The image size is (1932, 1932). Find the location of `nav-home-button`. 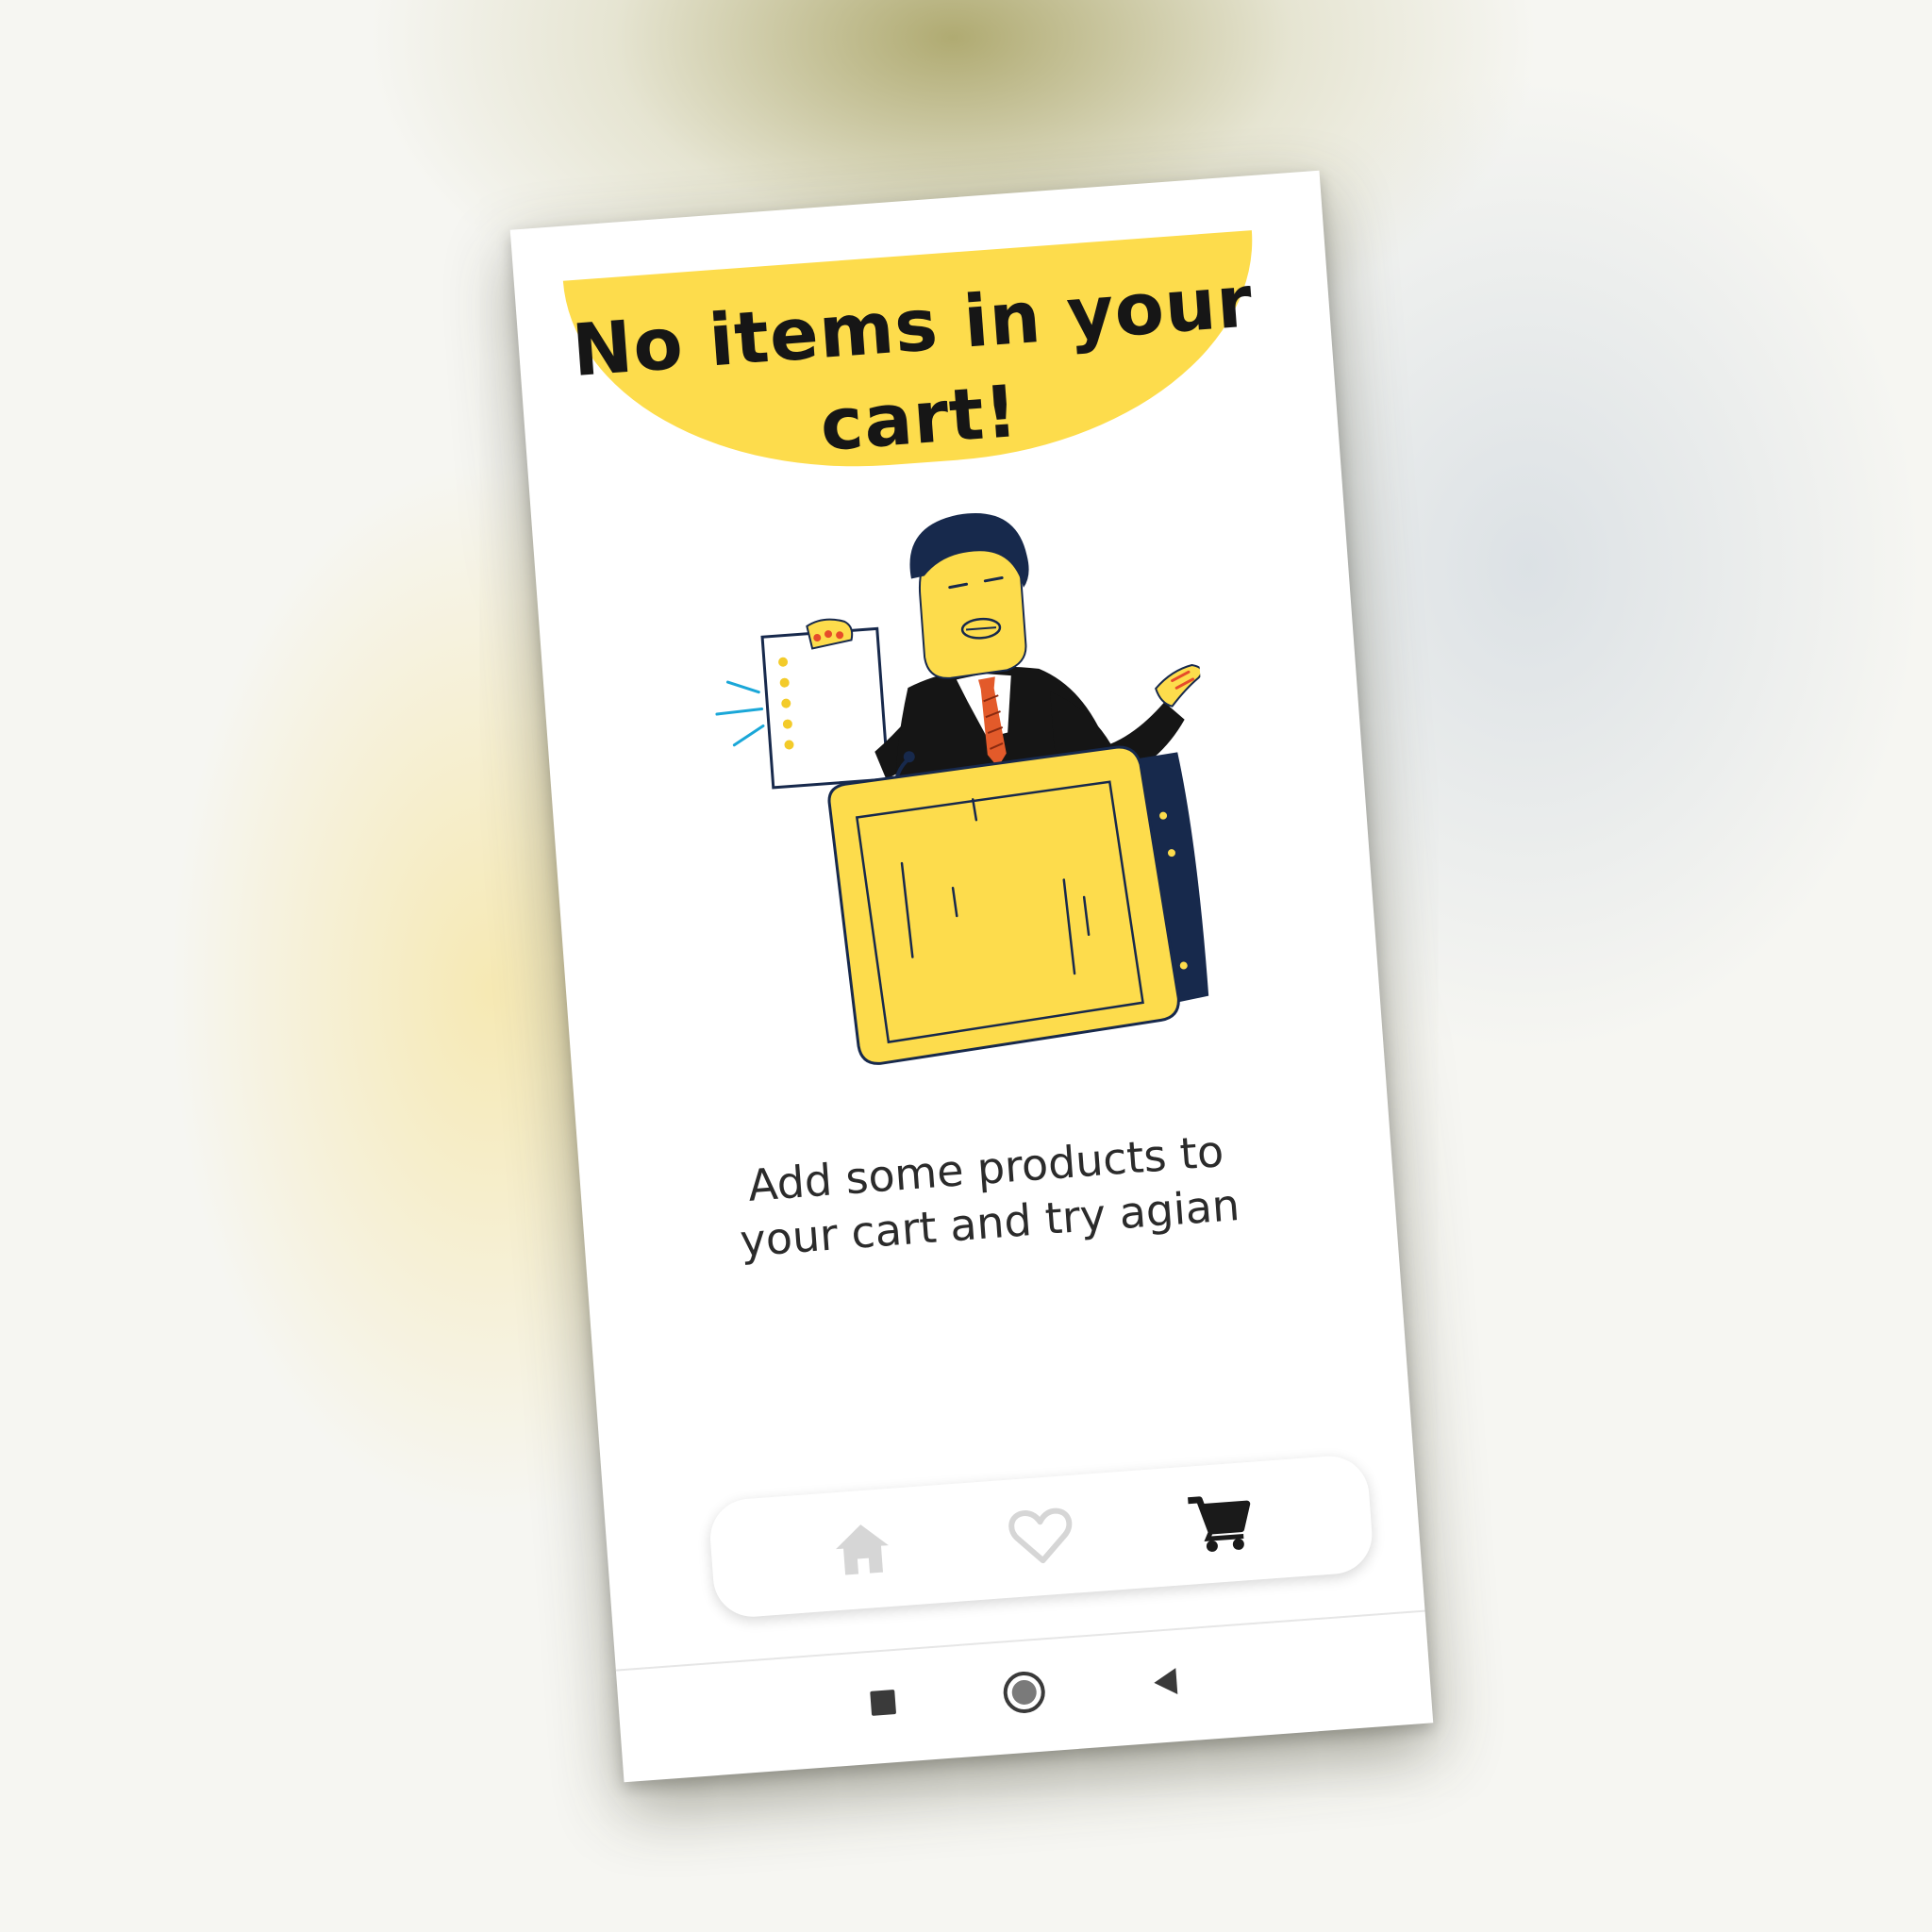

nav-home-button is located at coordinates (862, 1549).